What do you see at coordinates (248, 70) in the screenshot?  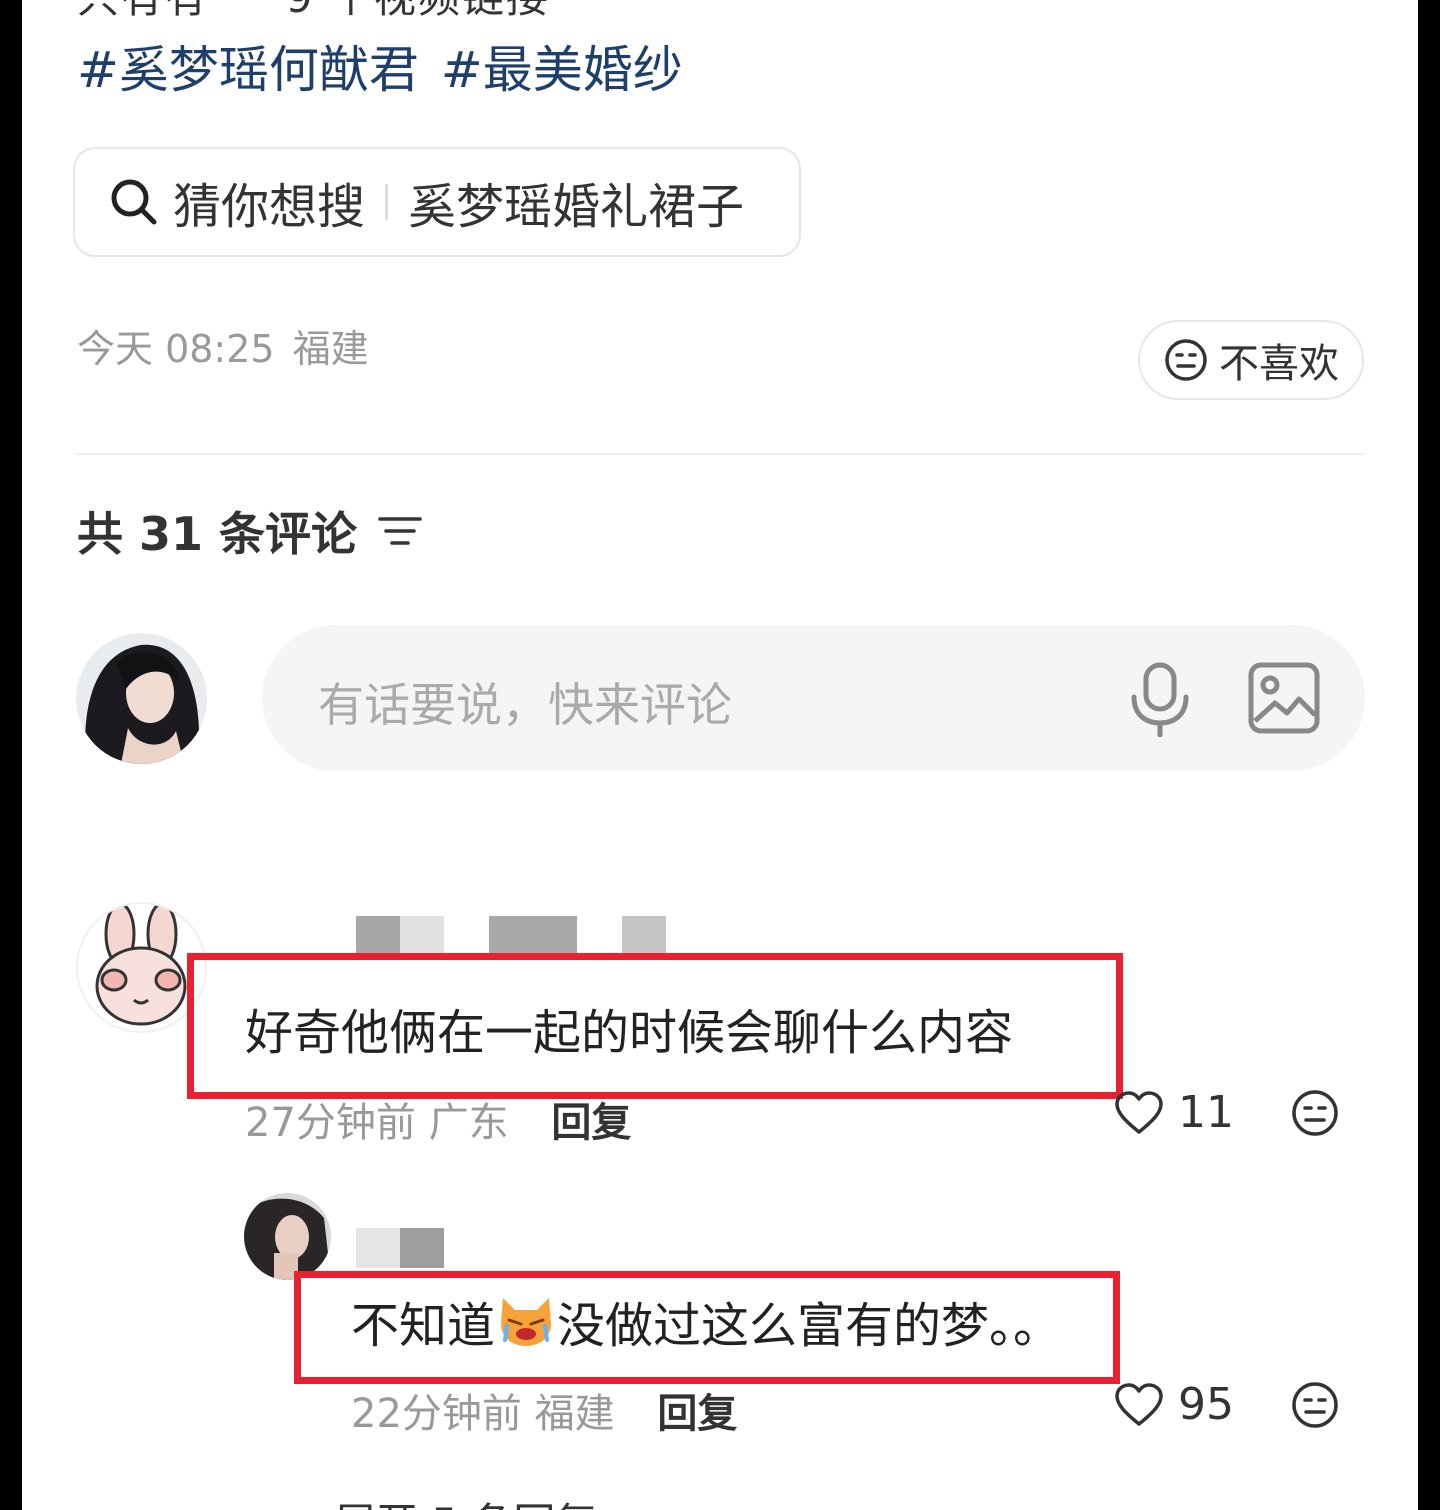 I see `hashtag-link: #奚梦瑶何猷君` at bounding box center [248, 70].